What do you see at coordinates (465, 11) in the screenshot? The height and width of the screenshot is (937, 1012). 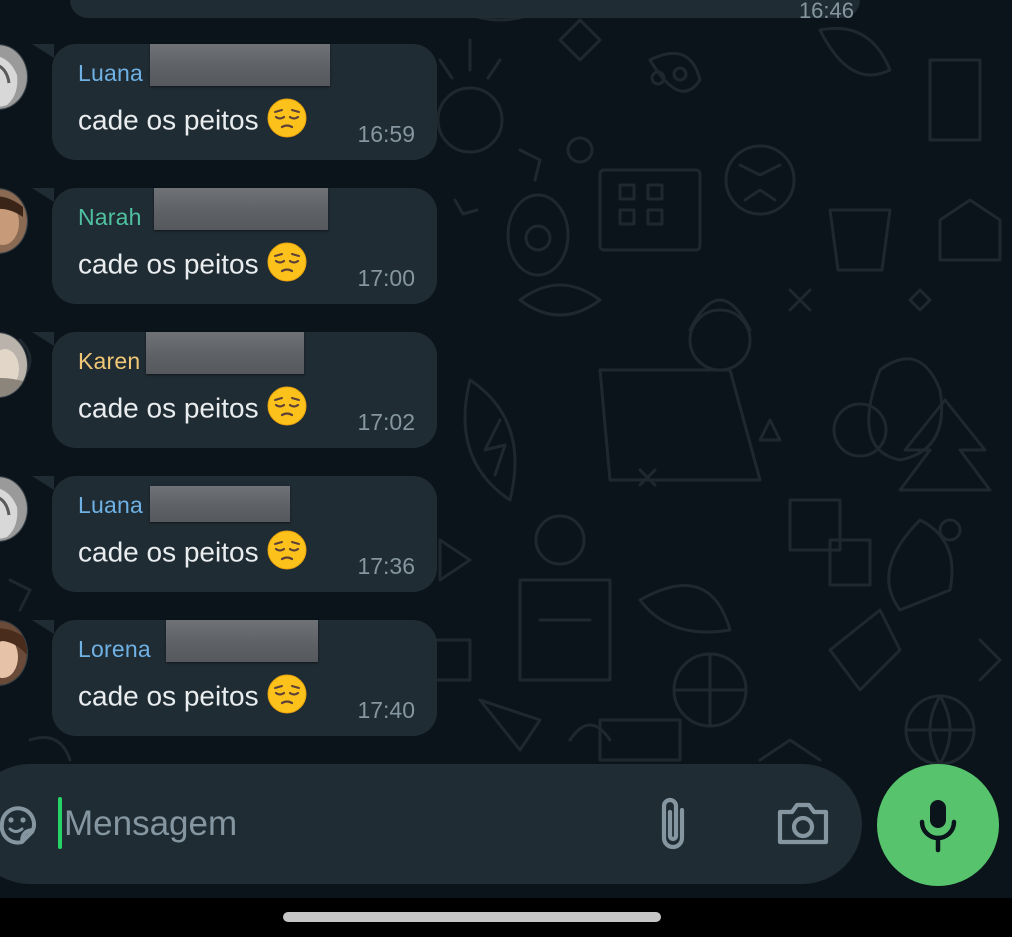 I see `previous-message-bubble: 16:46` at bounding box center [465, 11].